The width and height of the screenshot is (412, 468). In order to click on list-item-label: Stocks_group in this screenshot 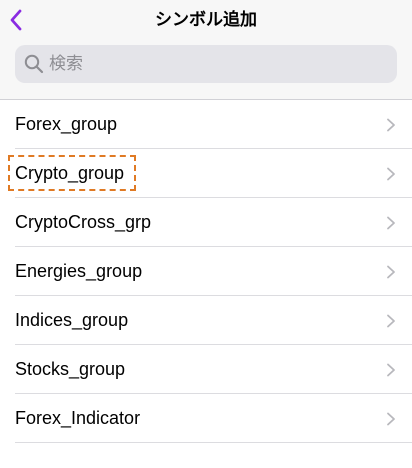, I will do `click(70, 369)`.